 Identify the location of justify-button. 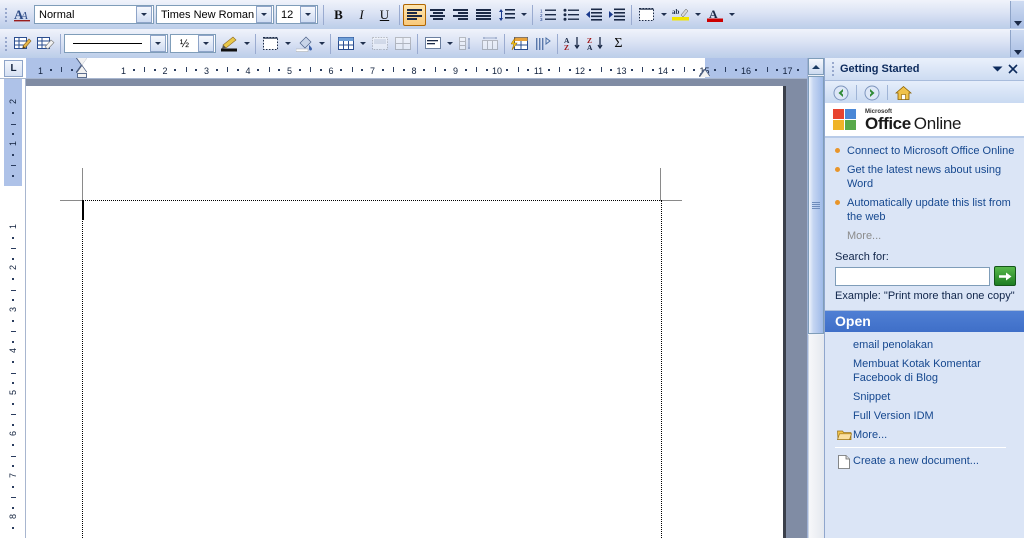
(483, 15).